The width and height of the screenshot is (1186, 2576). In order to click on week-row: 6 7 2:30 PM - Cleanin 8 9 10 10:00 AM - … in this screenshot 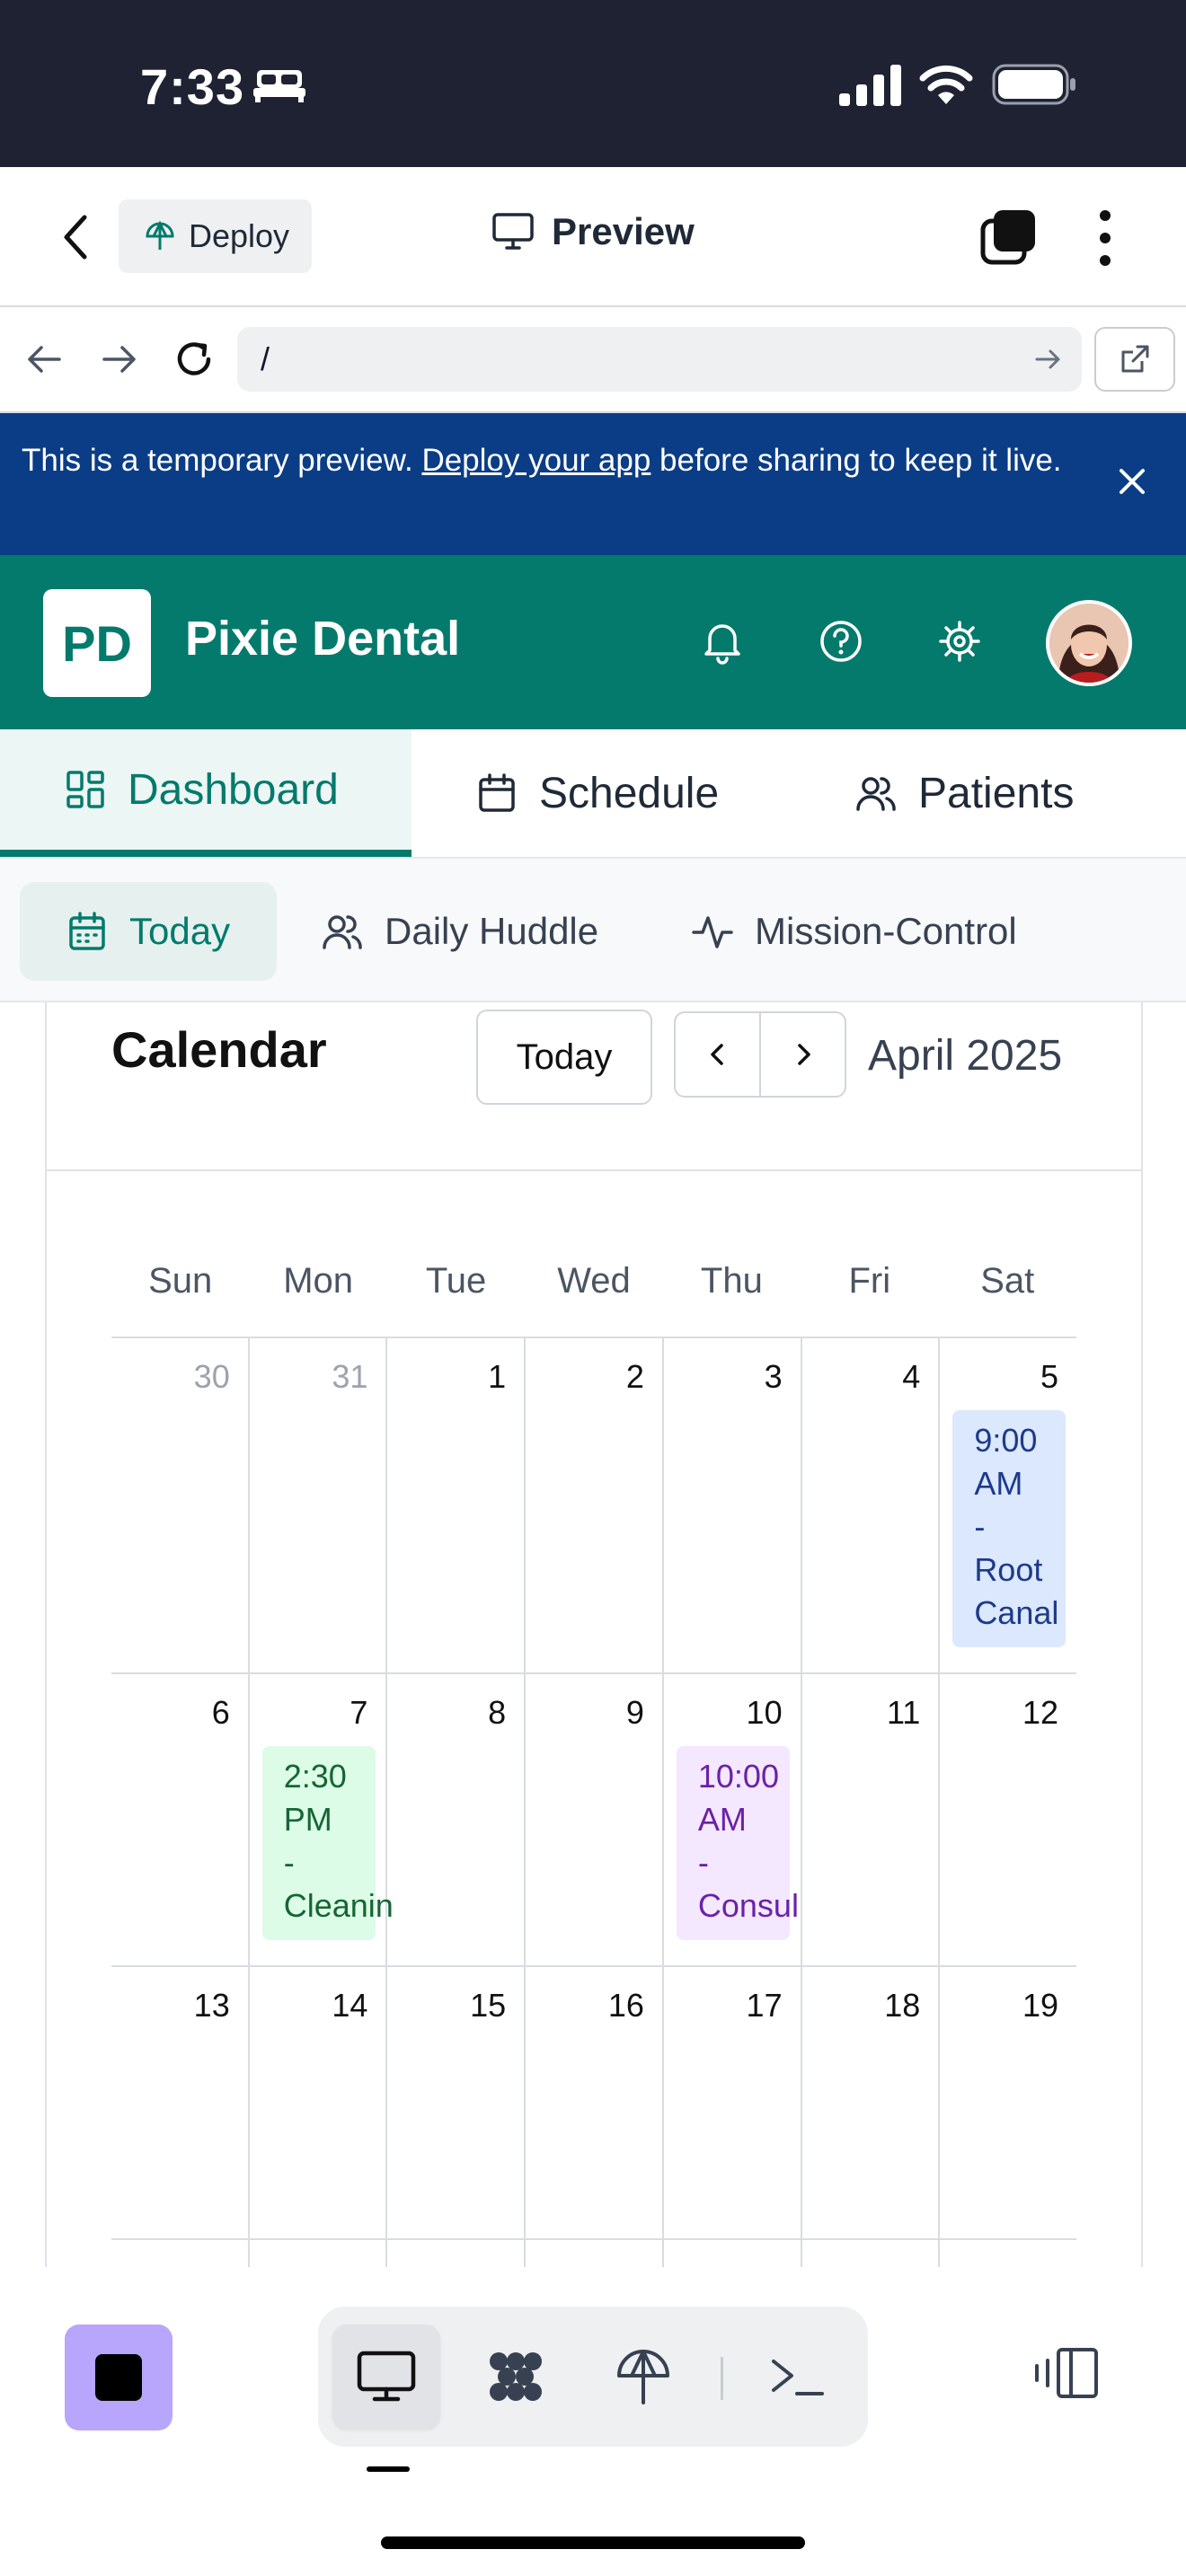, I will do `click(593, 1820)`.